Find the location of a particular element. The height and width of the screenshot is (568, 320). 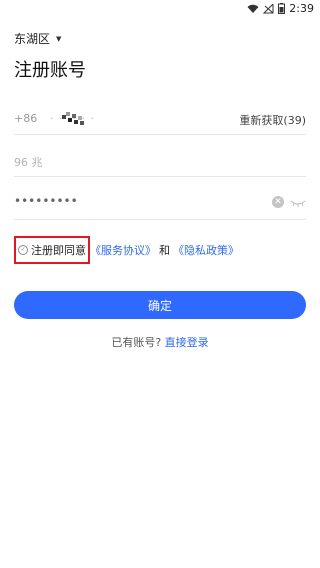

code-field: 96 兆 is located at coordinates (160, 162).